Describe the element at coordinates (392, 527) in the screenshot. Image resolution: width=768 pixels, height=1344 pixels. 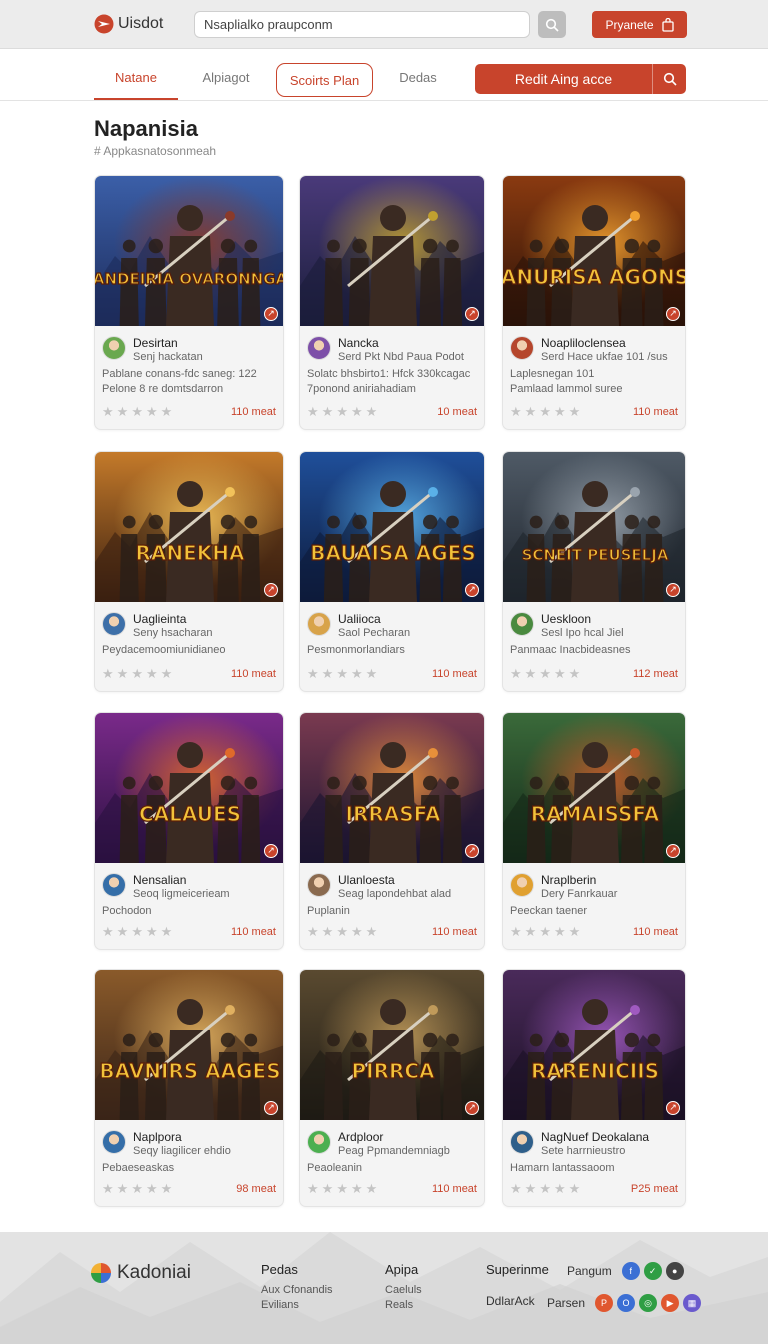
I see `game-cover-image: BAUAISA AGES ↗` at that location.